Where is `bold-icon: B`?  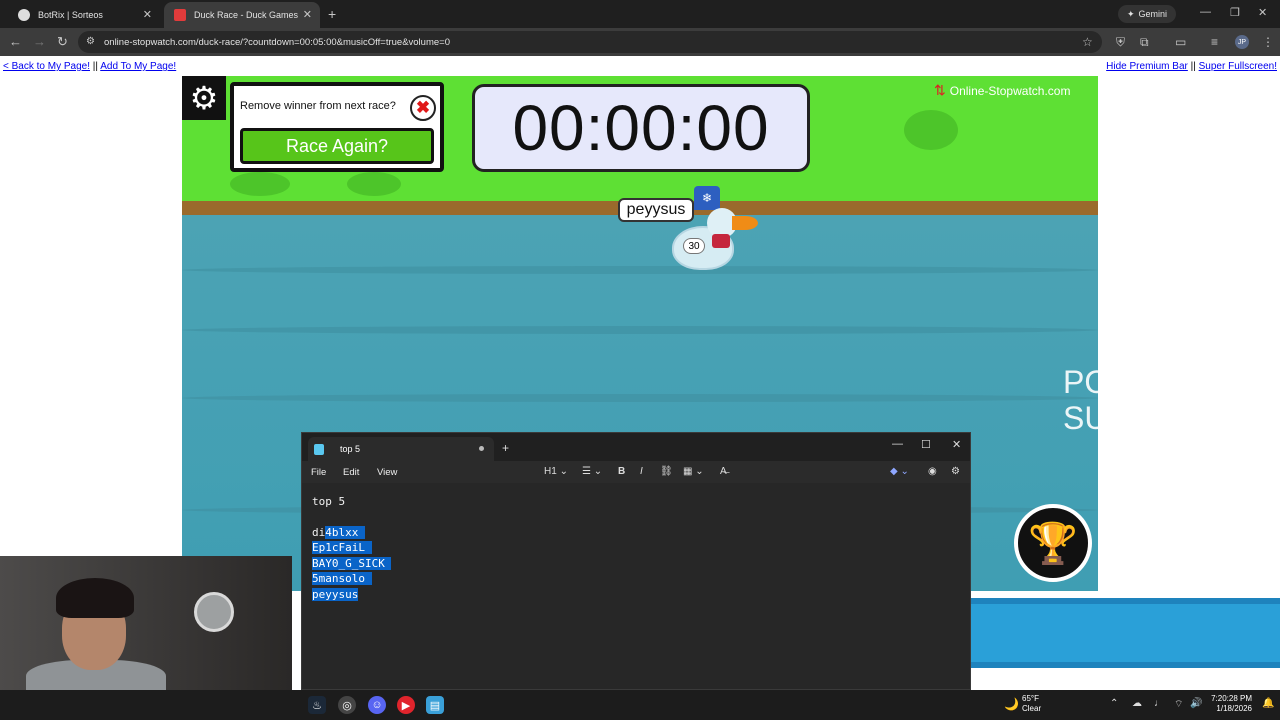
bold-icon: B is located at coordinates (621, 471).